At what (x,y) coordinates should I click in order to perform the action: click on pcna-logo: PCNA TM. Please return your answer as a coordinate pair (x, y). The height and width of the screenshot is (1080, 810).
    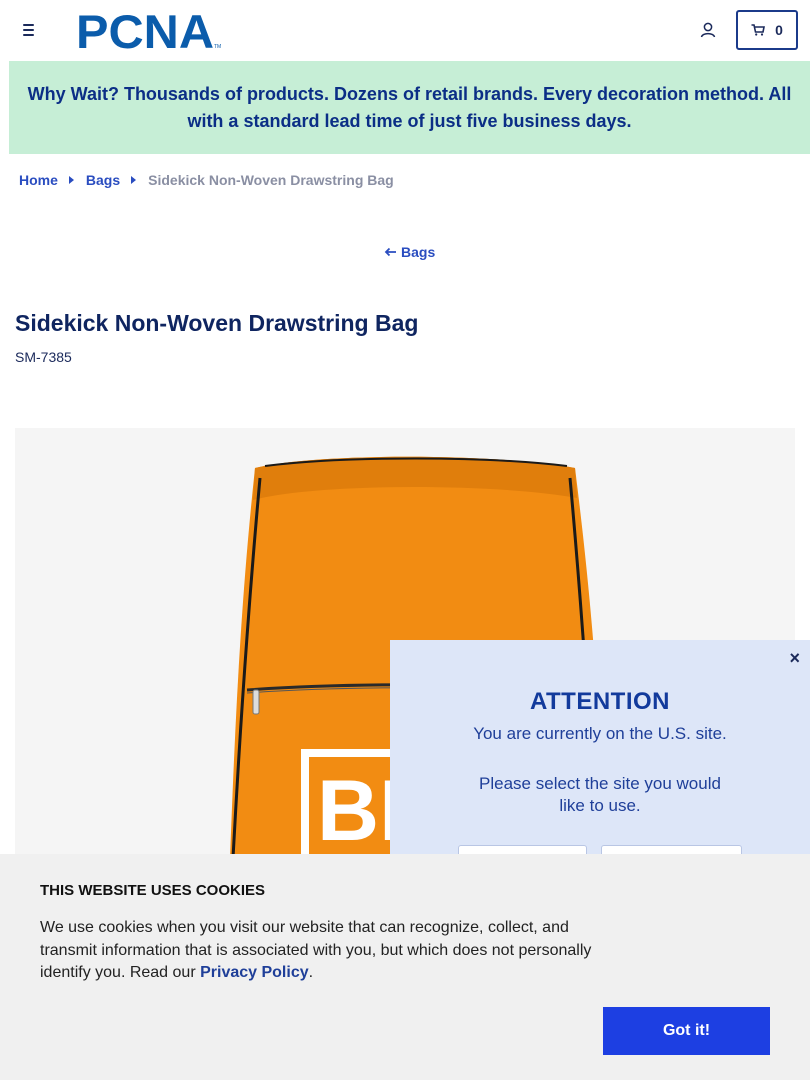
    Looking at the image, I should click on (151, 31).